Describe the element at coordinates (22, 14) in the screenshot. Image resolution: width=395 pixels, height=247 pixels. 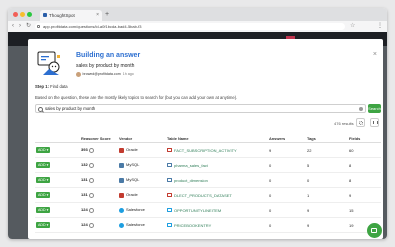
I see `minimize-window-icon` at that location.